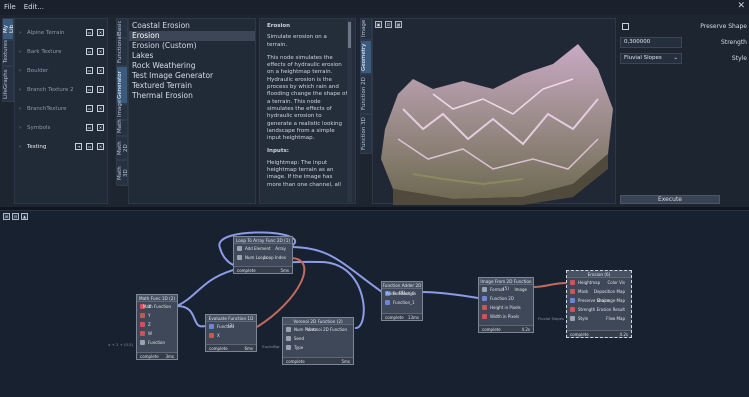  I want to click on preserve-shape-checkbox, so click(625, 26).